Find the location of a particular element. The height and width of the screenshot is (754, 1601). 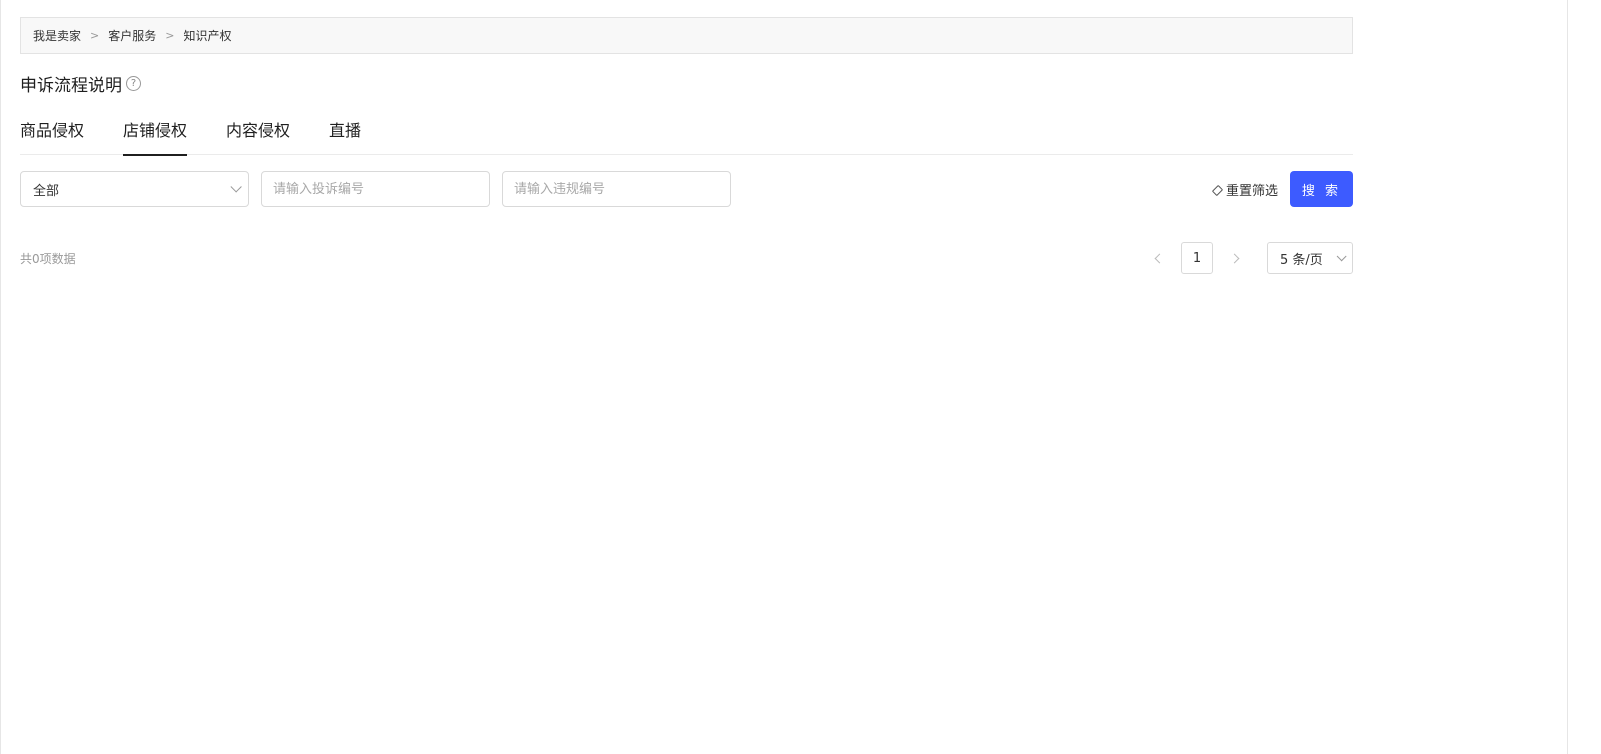

page-number-current: 1 is located at coordinates (1197, 258).